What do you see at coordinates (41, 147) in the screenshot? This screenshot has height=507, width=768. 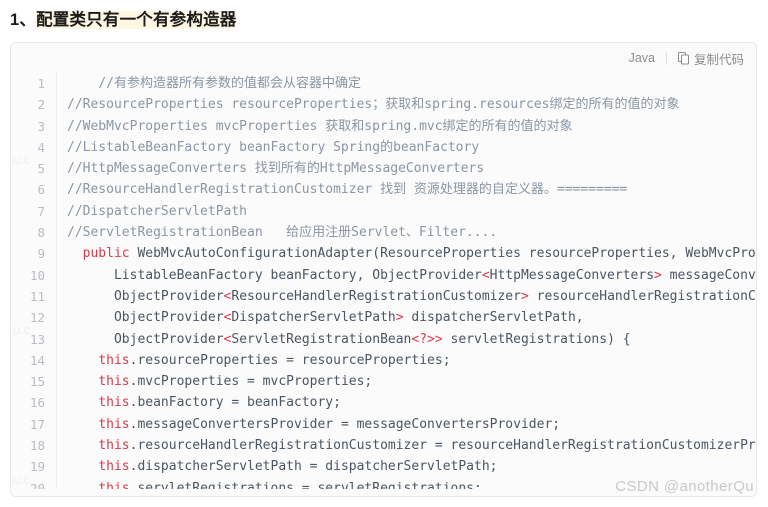 I see `line-number: 4` at bounding box center [41, 147].